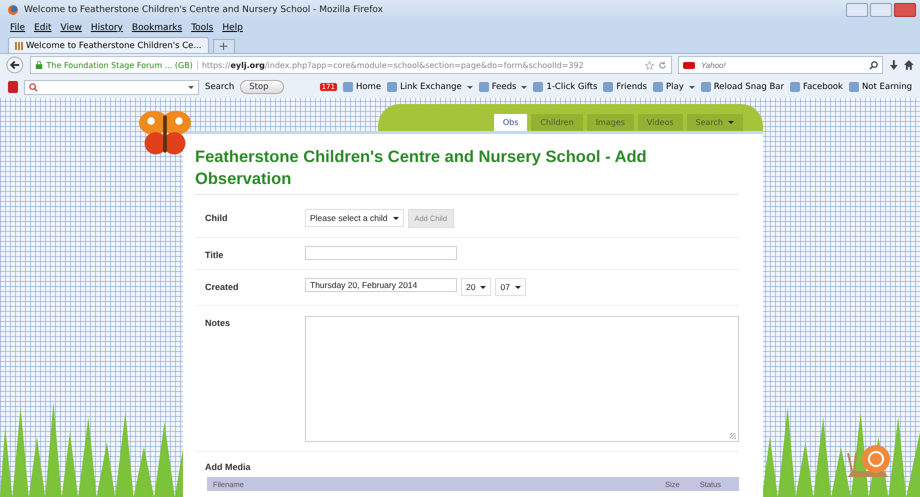 This screenshot has width=920, height=497. Describe the element at coordinates (262, 87) in the screenshot. I see `stop-button: Stop` at that location.